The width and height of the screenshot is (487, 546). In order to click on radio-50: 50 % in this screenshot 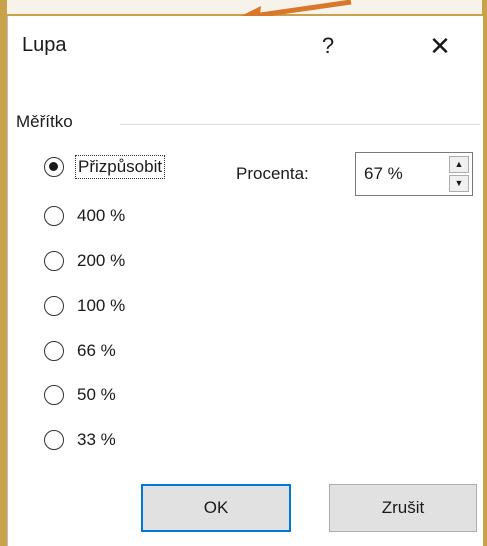, I will do `click(80, 395)`.